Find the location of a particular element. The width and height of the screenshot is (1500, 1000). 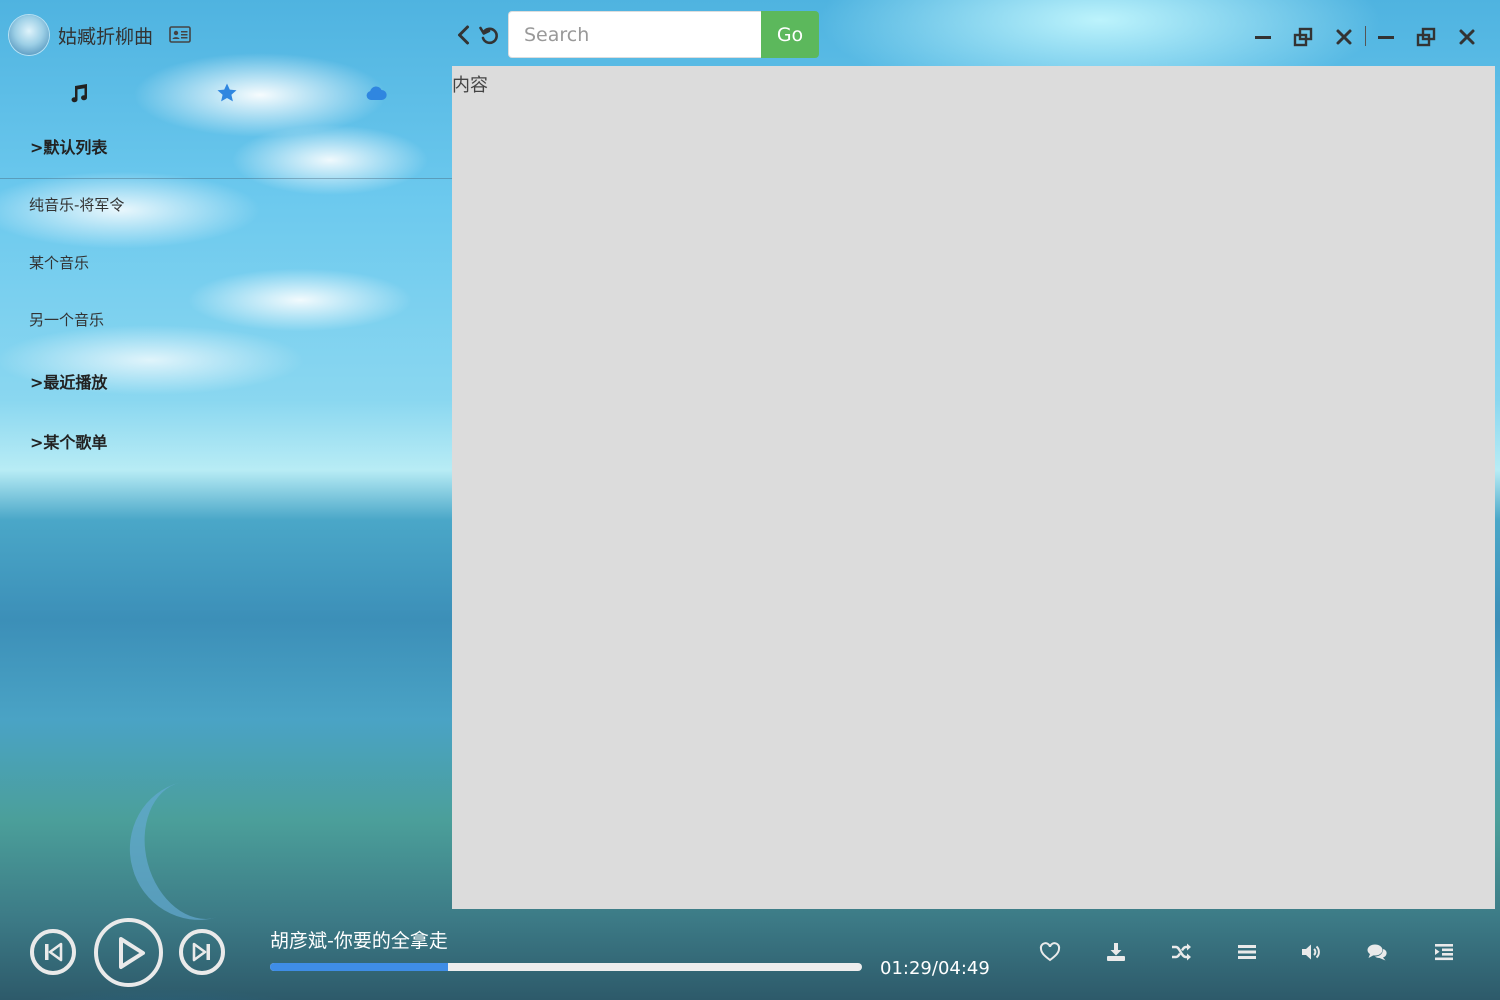

window-controls-divider is located at coordinates (1365, 36).